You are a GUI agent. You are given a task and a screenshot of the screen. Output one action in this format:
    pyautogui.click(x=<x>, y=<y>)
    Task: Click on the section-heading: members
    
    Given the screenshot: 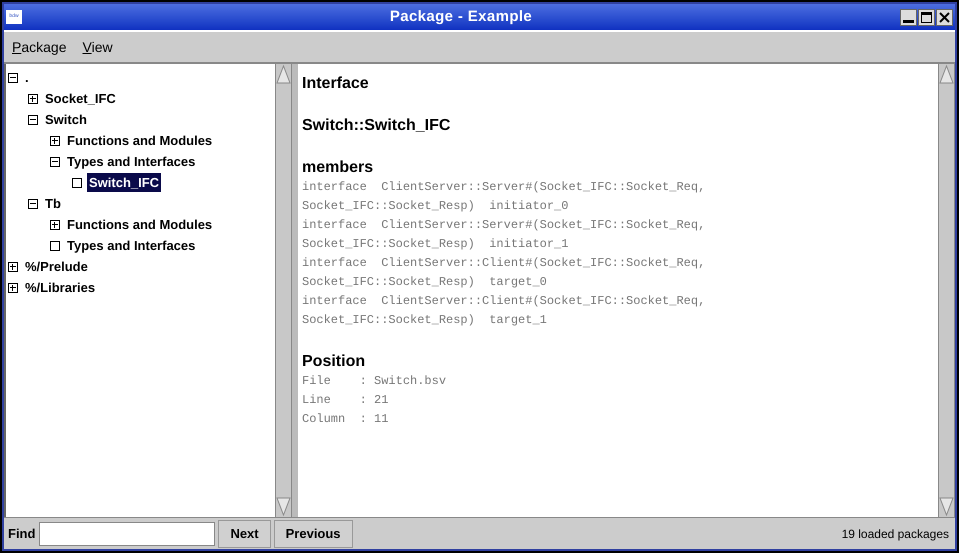 What is the action you would take?
    pyautogui.click(x=338, y=168)
    